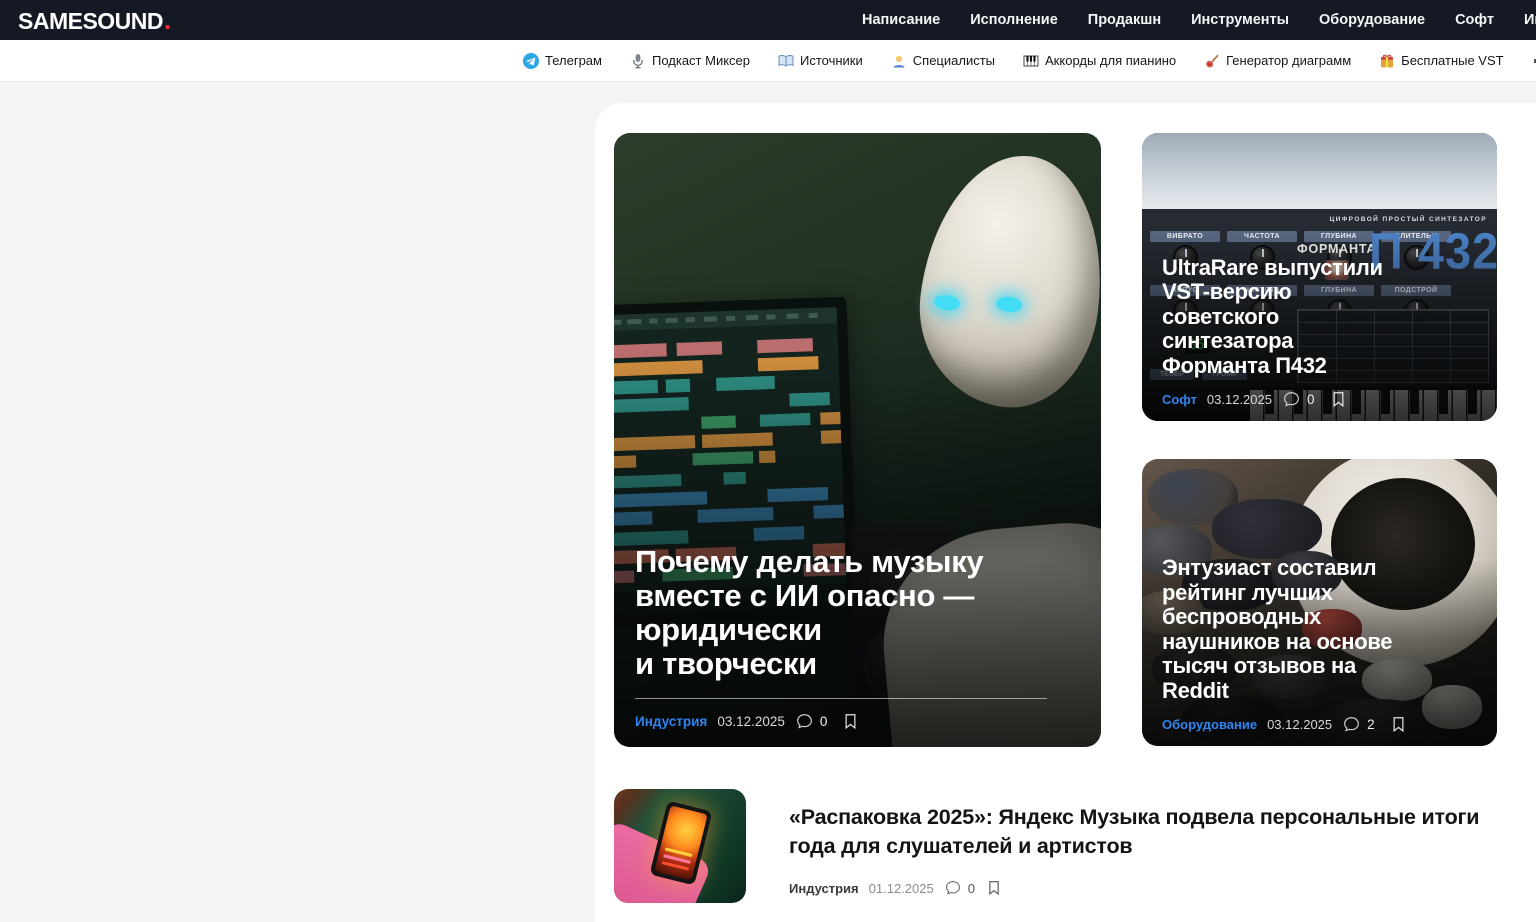 This screenshot has height=922, width=1536. I want to click on speaker-icon, so click(1534, 60).